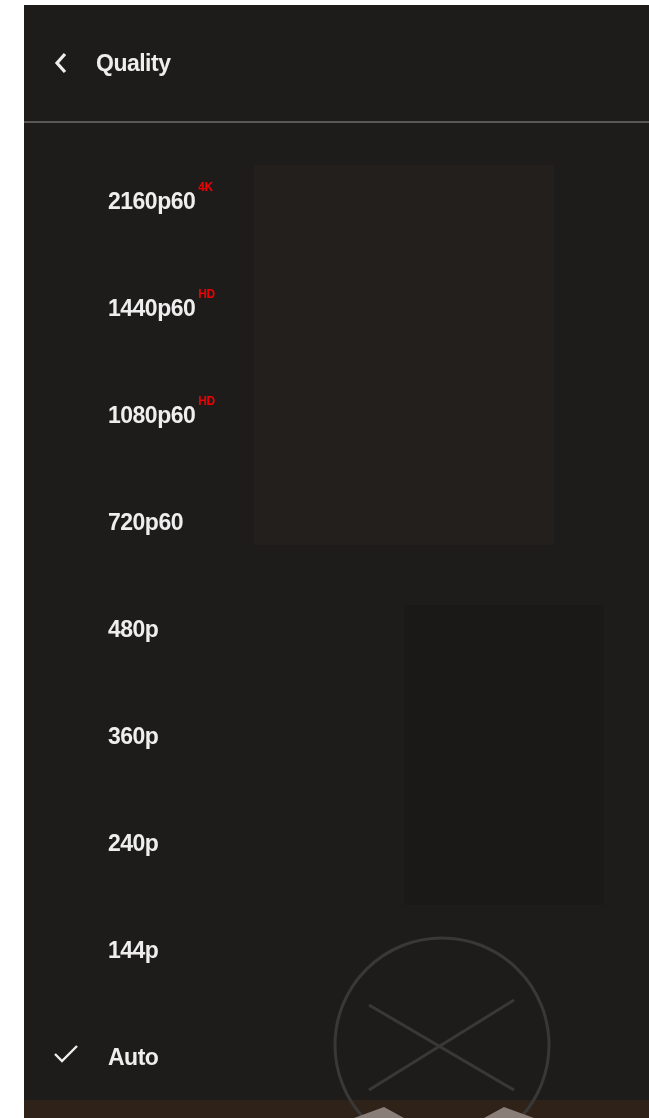 The height and width of the screenshot is (1118, 649). I want to click on quality-option: 720p60, so click(103, 518).